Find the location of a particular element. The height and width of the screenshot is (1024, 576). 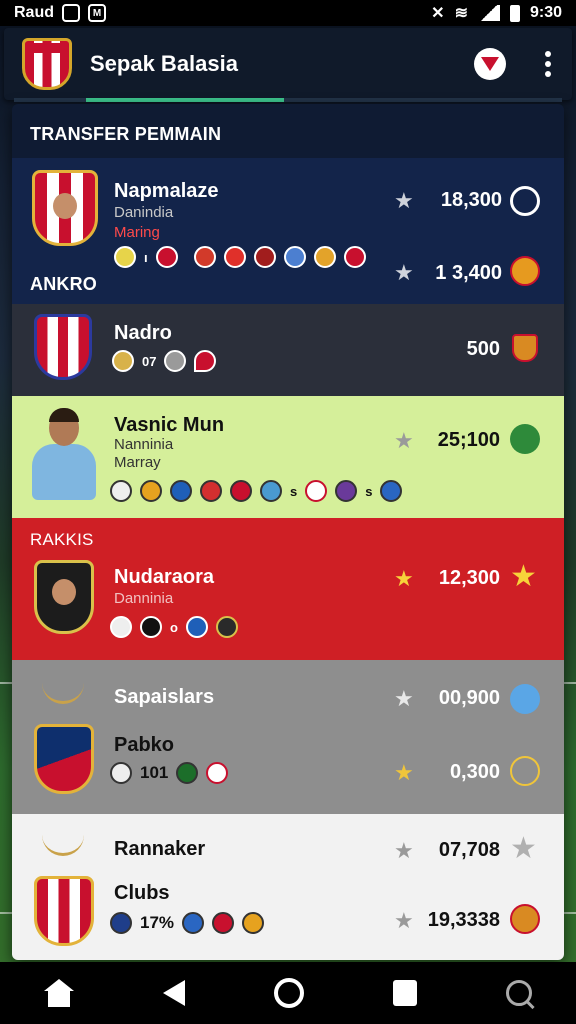

battery-icon is located at coordinates (514, 13).